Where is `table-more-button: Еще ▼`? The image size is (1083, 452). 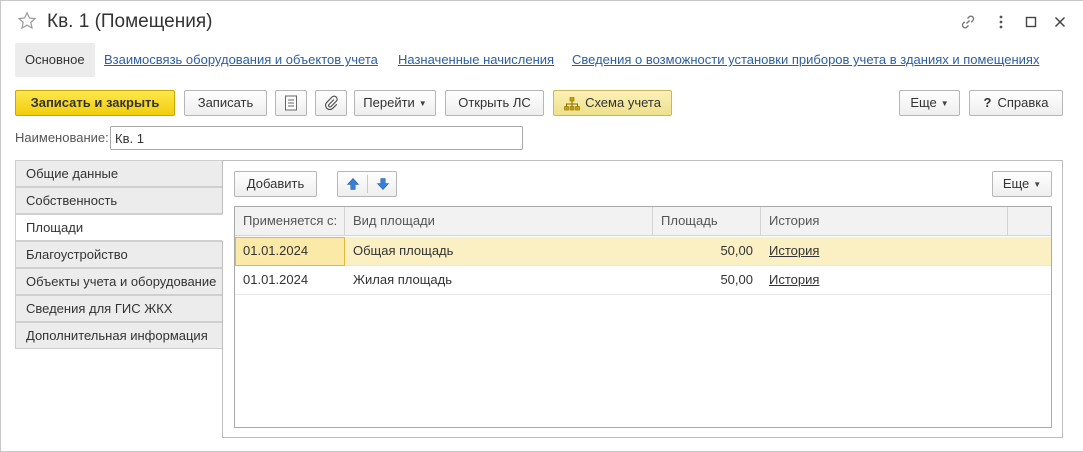
table-more-button: Еще ▼ is located at coordinates (1022, 184).